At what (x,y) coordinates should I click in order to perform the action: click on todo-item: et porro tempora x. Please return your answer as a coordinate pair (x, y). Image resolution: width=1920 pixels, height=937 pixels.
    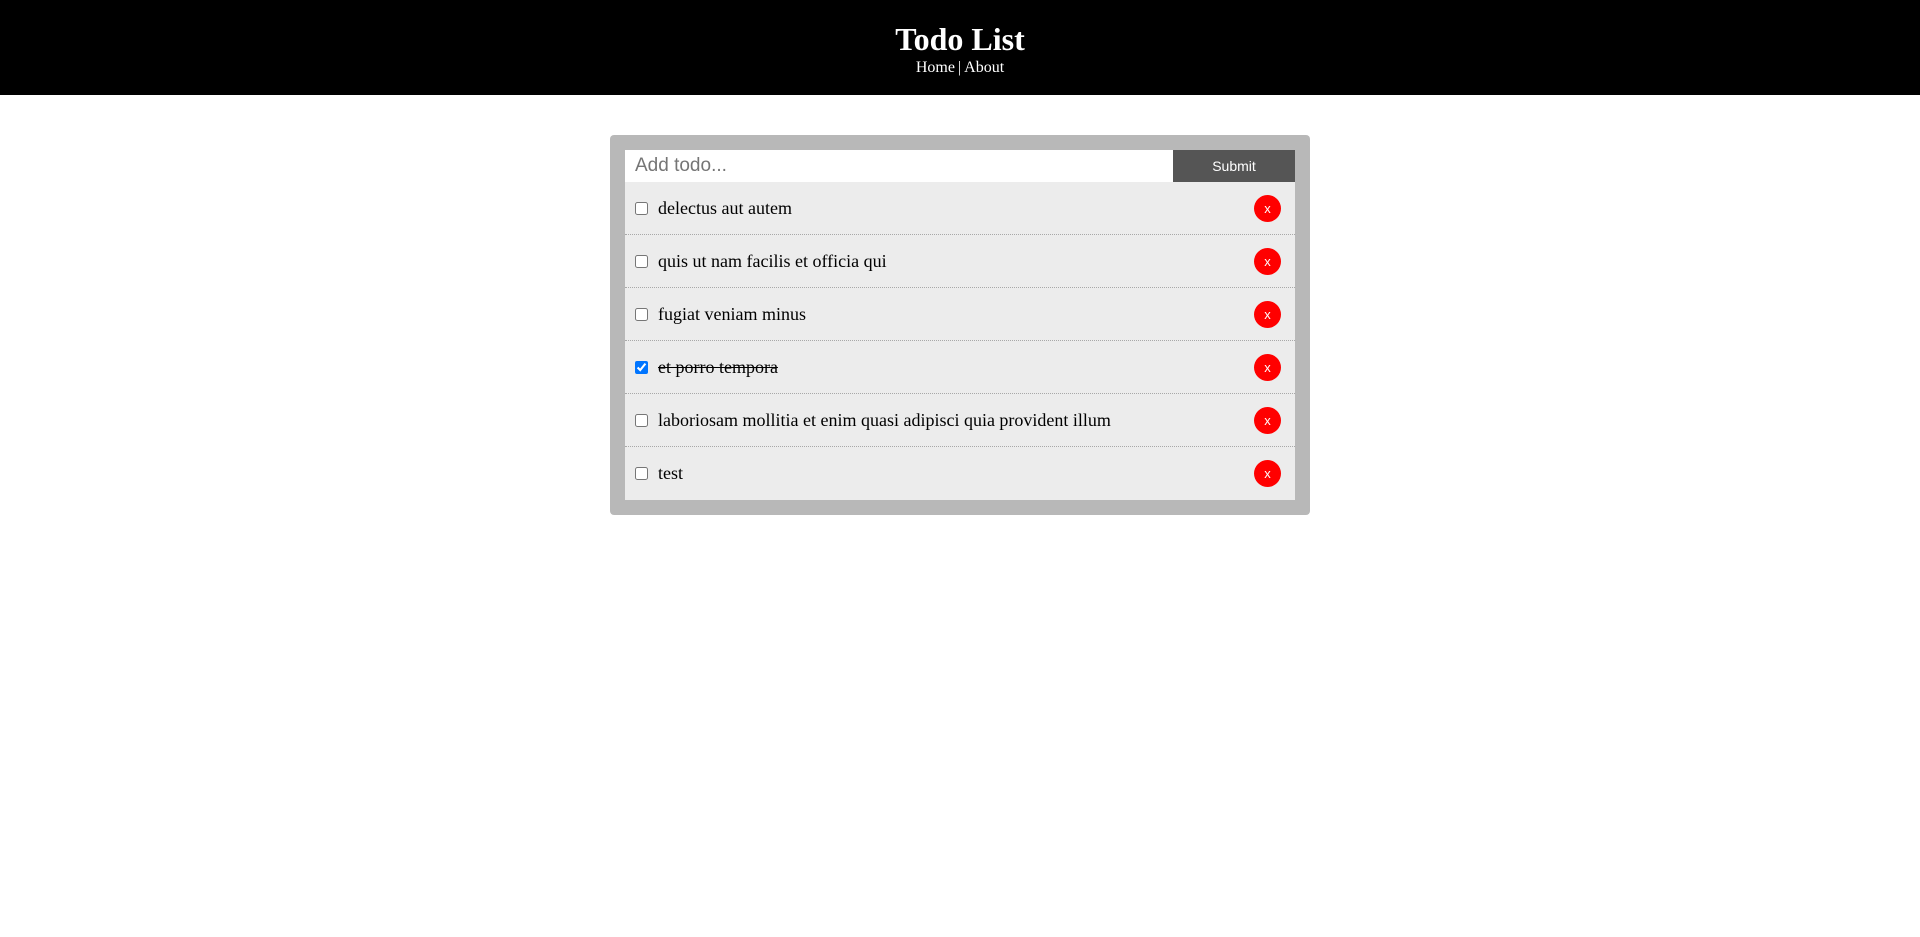
    Looking at the image, I should click on (960, 367).